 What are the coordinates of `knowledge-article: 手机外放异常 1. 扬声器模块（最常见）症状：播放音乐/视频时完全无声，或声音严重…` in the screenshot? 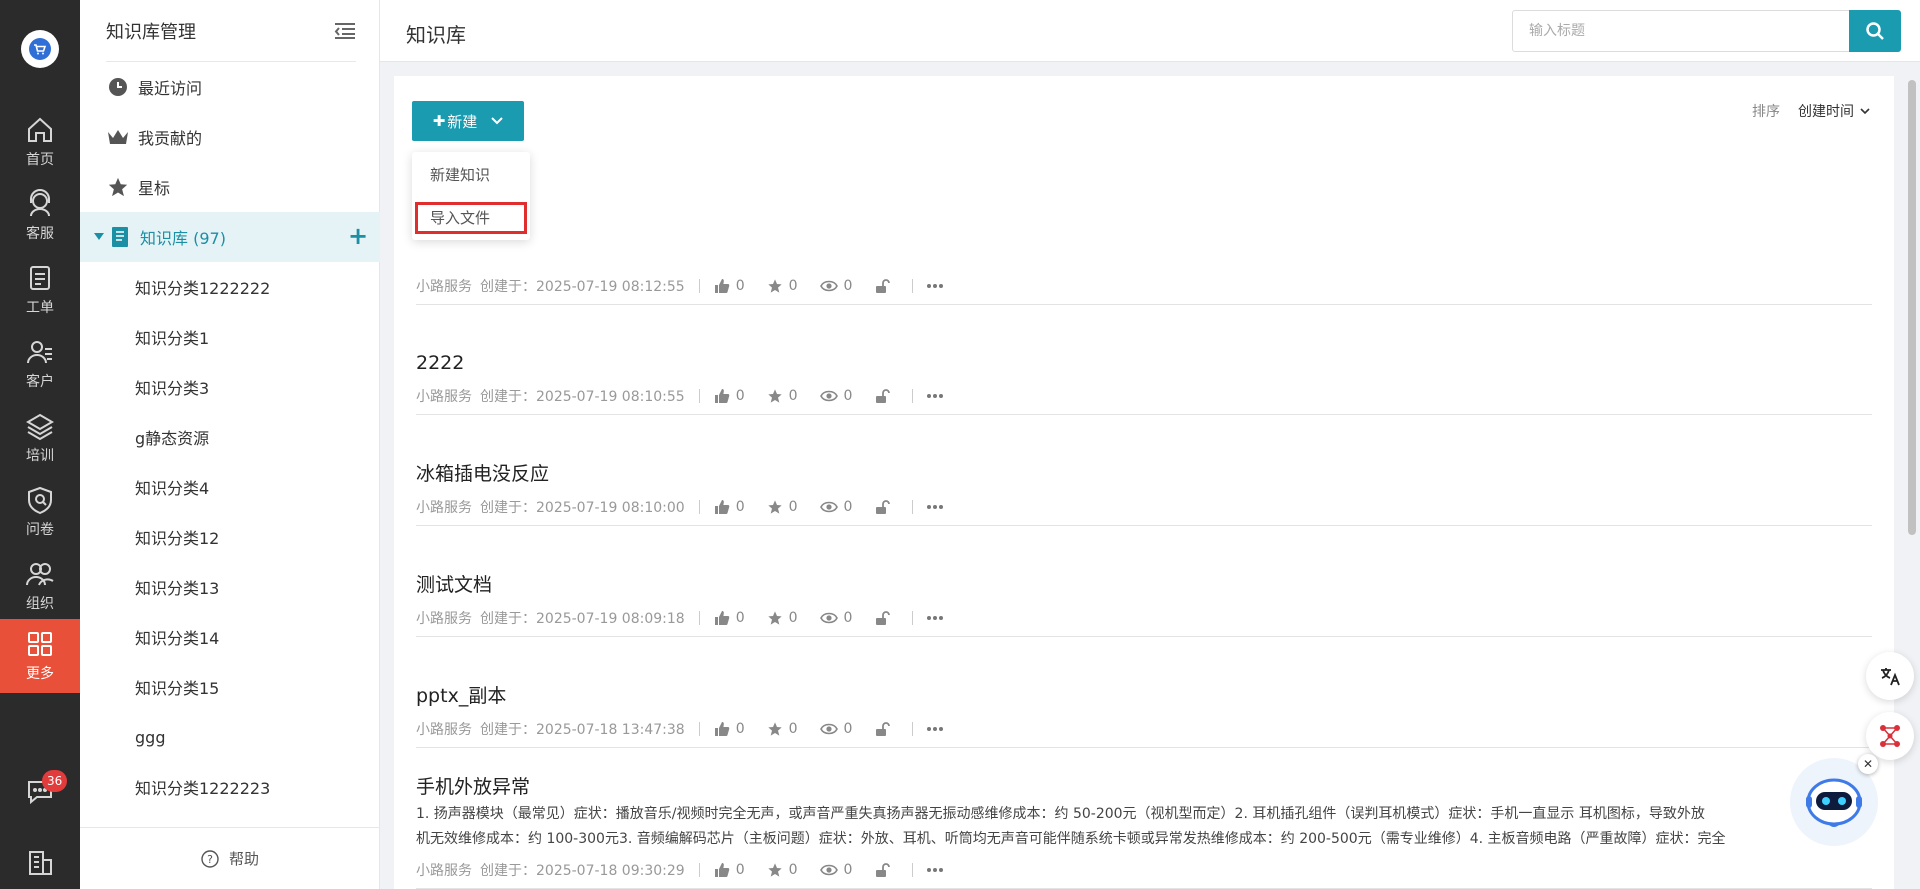 It's located at (1144, 817).